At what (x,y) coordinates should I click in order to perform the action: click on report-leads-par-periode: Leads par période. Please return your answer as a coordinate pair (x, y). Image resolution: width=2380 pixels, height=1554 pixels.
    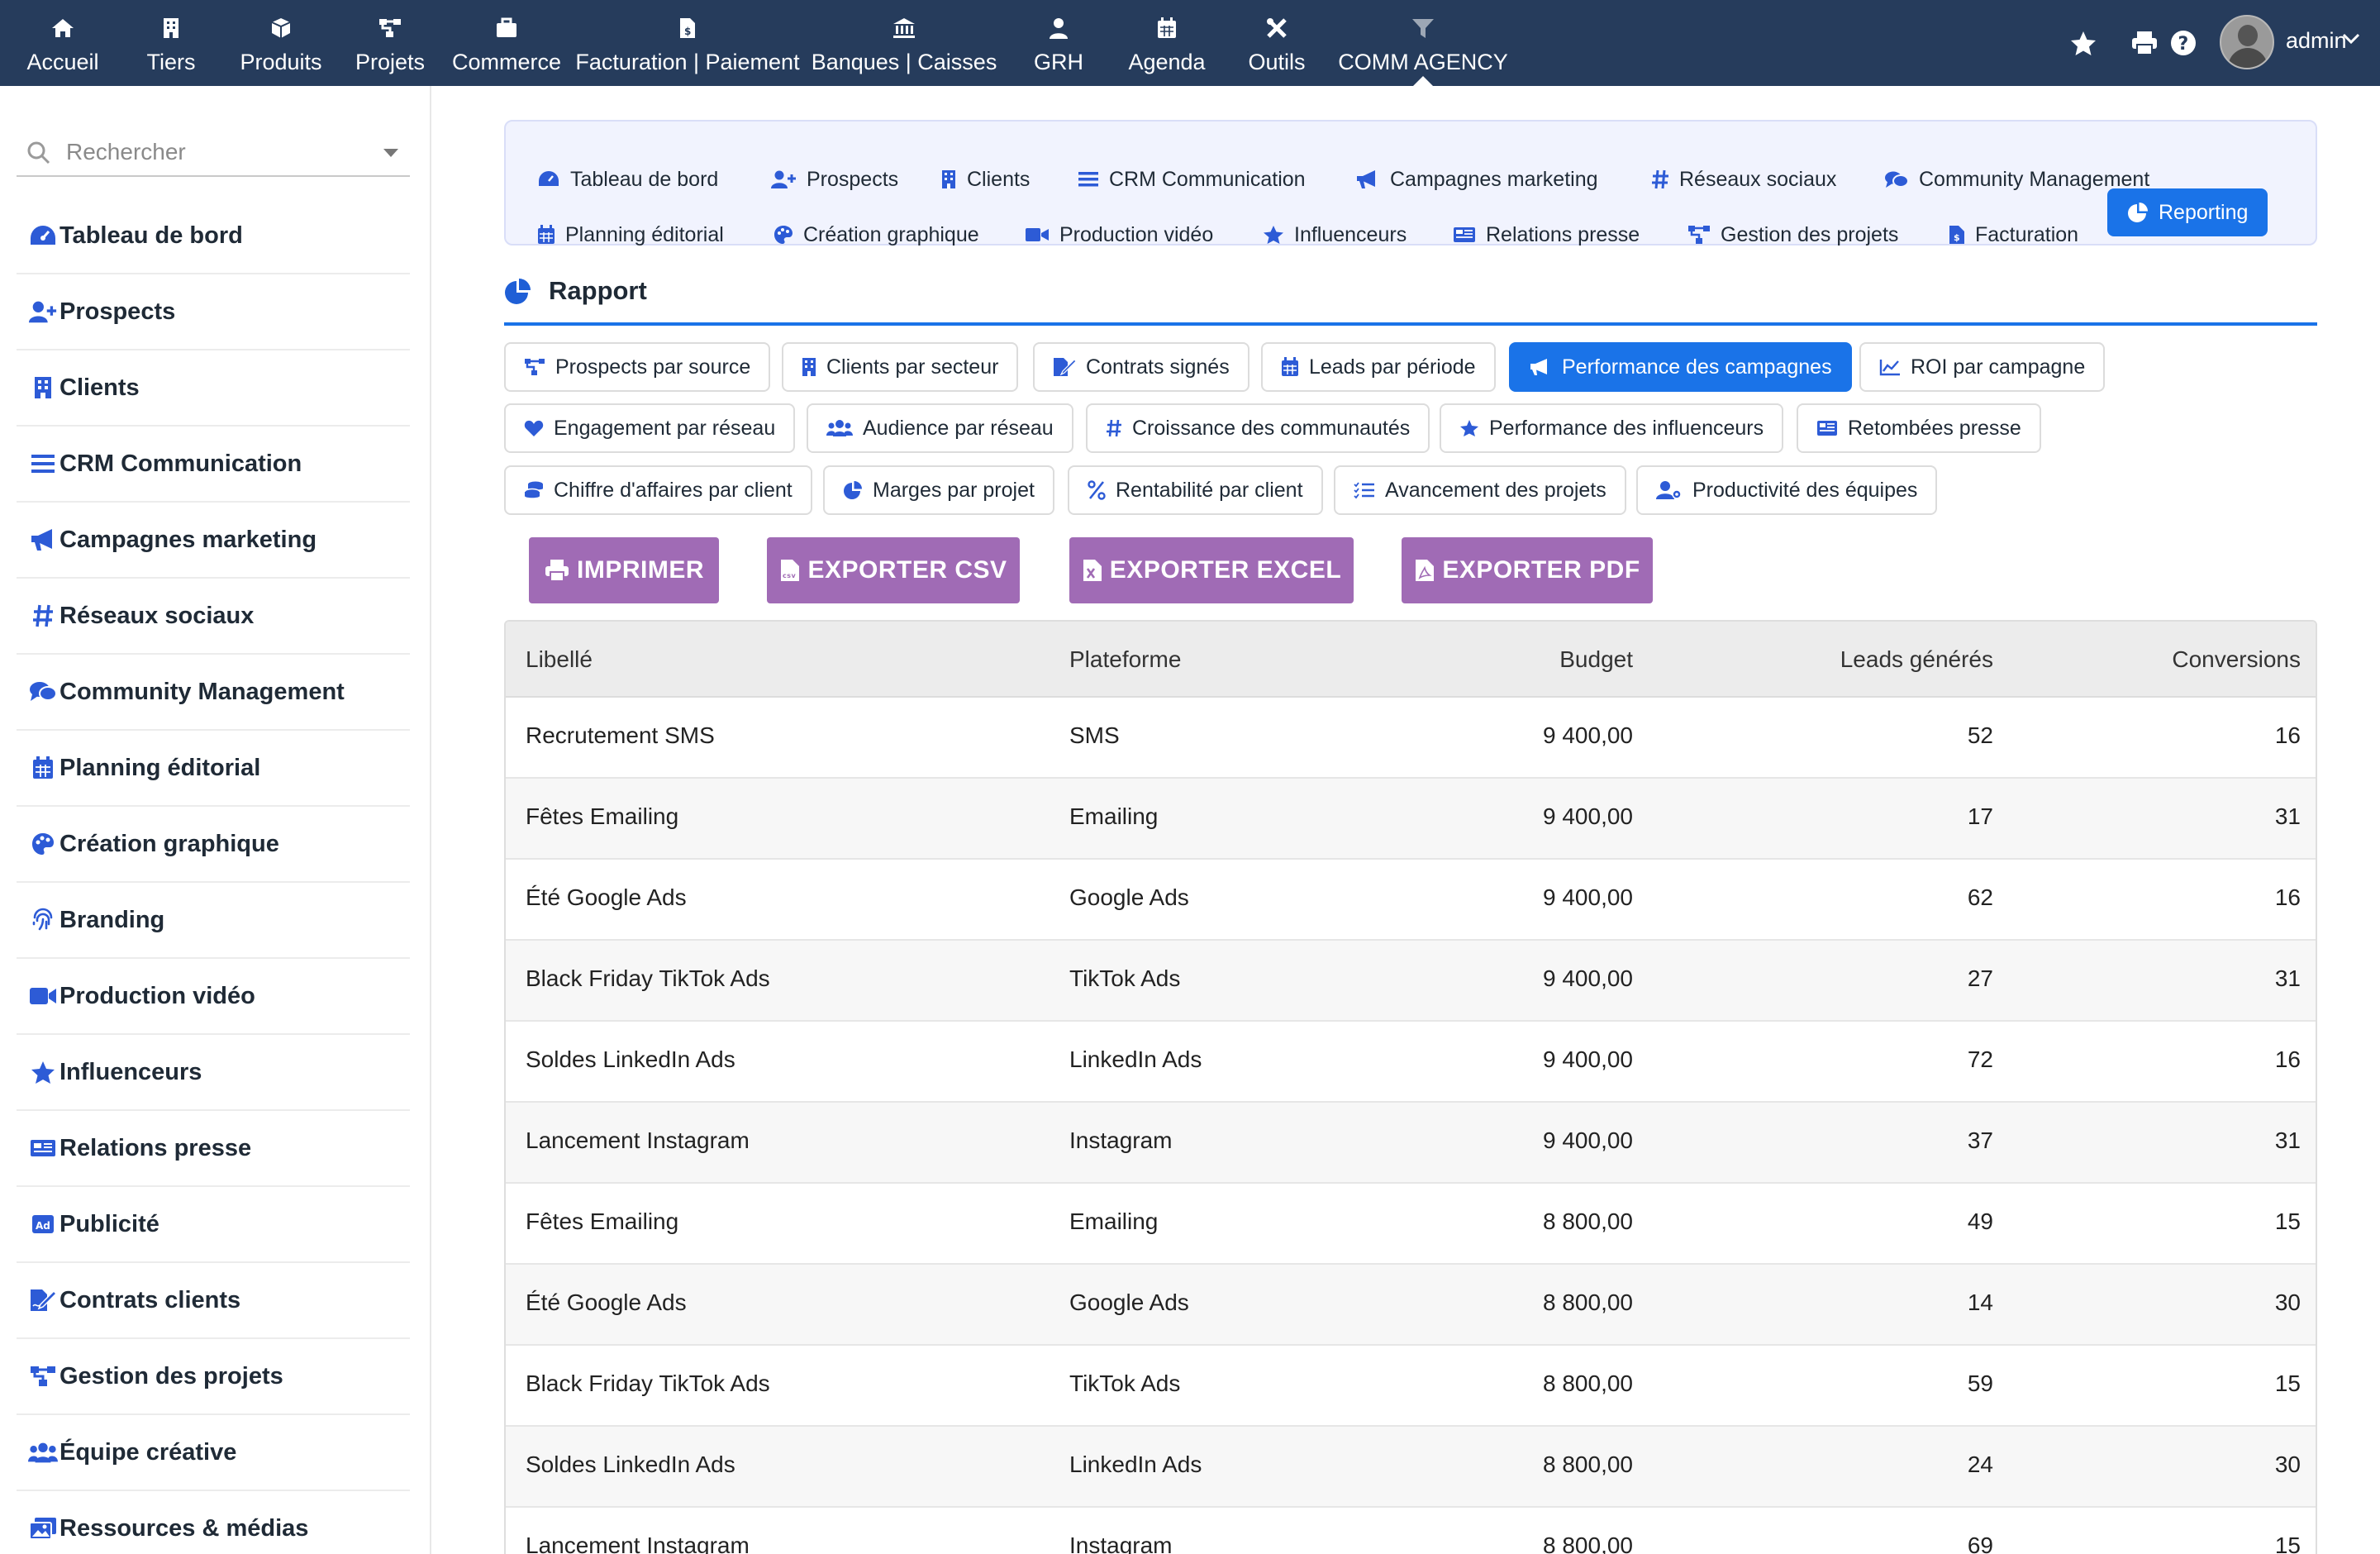
    Looking at the image, I should click on (1378, 367).